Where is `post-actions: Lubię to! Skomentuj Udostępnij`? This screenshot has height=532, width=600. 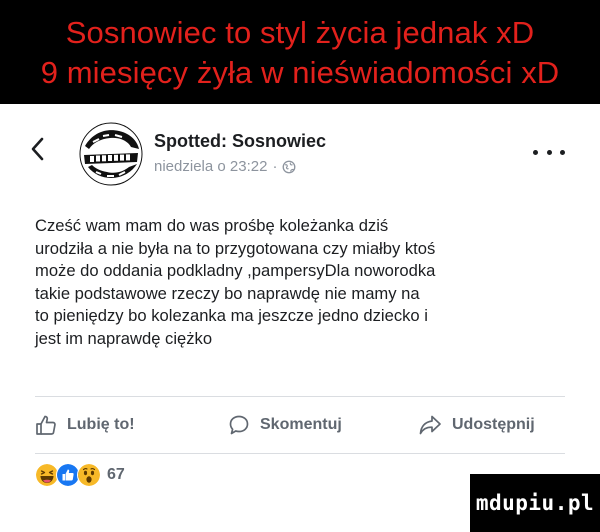
post-actions: Lubię to! Skomentuj Udostępnij is located at coordinates (300, 425).